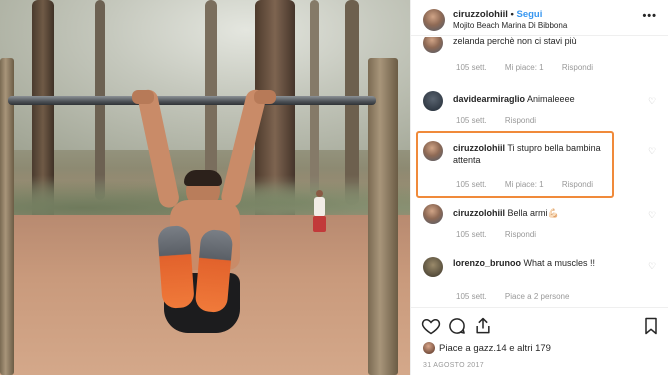  What do you see at coordinates (527, 213) in the screenshot?
I see `comment-body: Bella armi` at bounding box center [527, 213].